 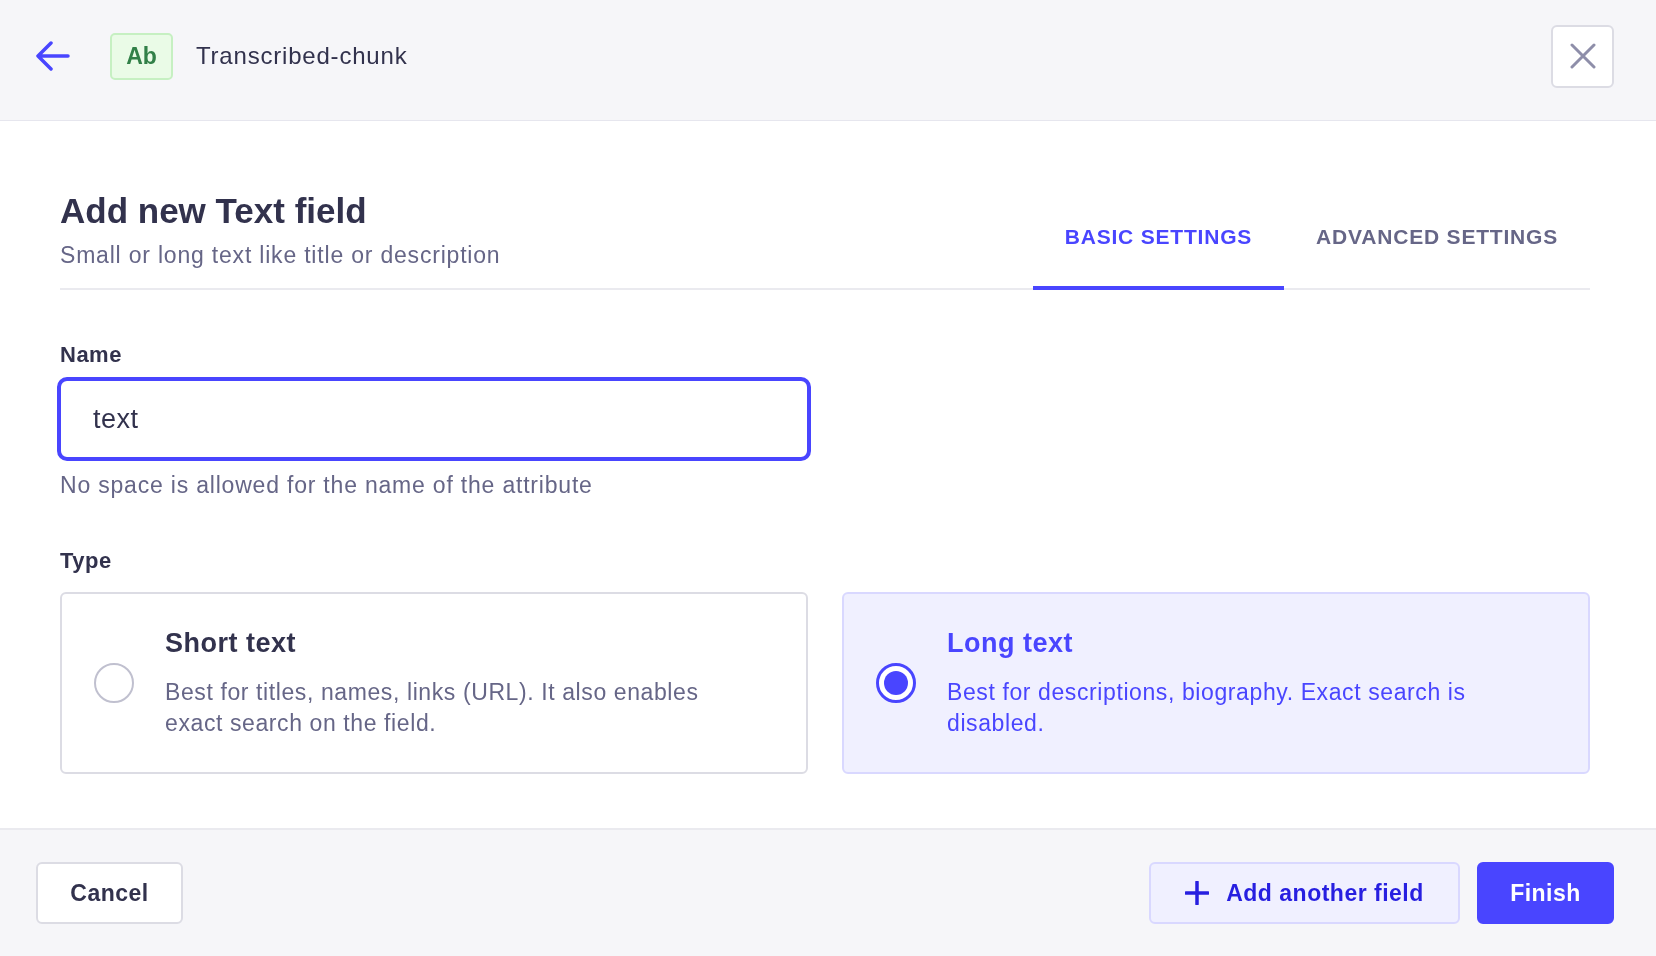 I want to click on option-title: Long text, so click(x=1010, y=643).